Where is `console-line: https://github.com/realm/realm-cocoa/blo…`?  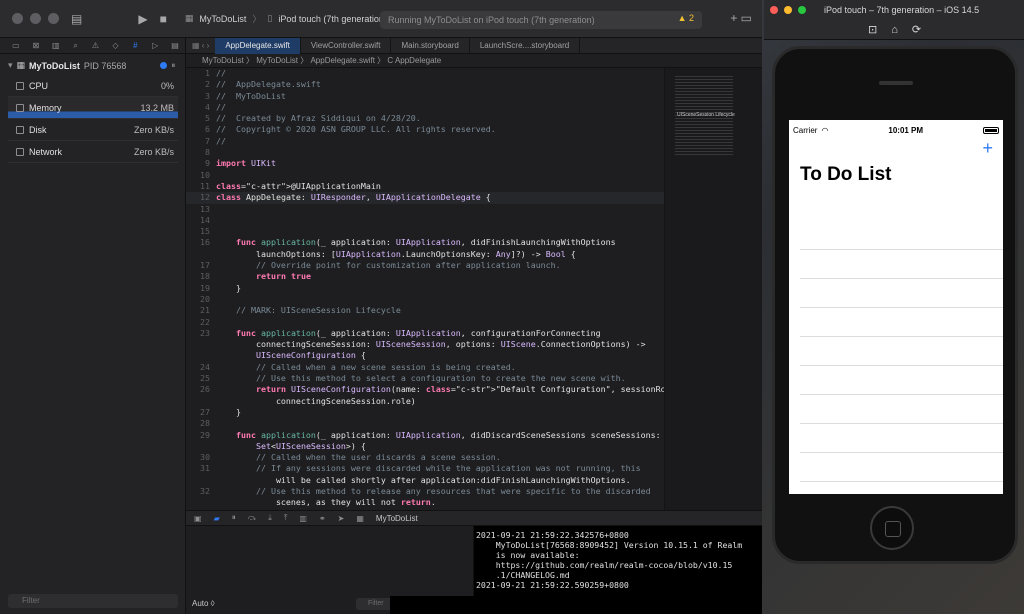
console-line: https://github.com/realm/realm-cocoa/blo… is located at coordinates (604, 565).